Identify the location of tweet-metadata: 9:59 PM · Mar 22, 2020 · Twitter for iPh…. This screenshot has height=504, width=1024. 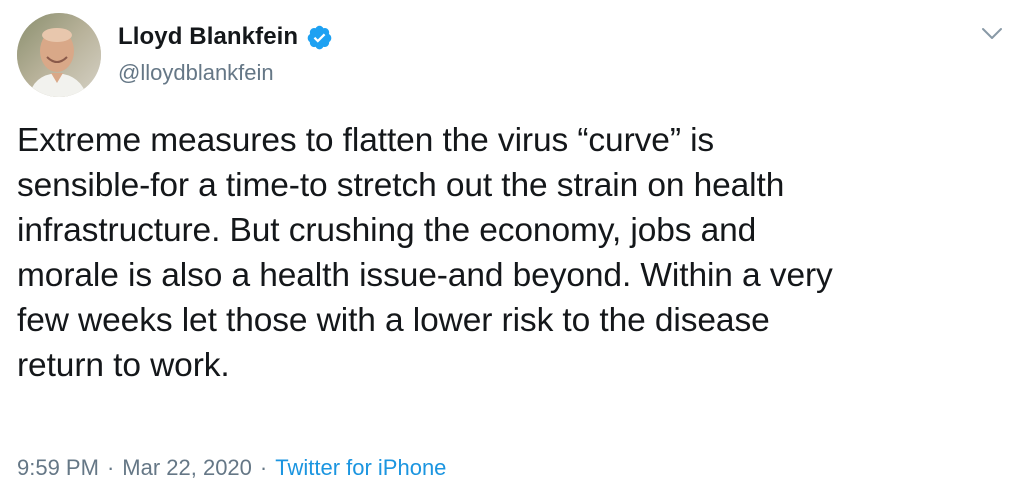
(231, 468).